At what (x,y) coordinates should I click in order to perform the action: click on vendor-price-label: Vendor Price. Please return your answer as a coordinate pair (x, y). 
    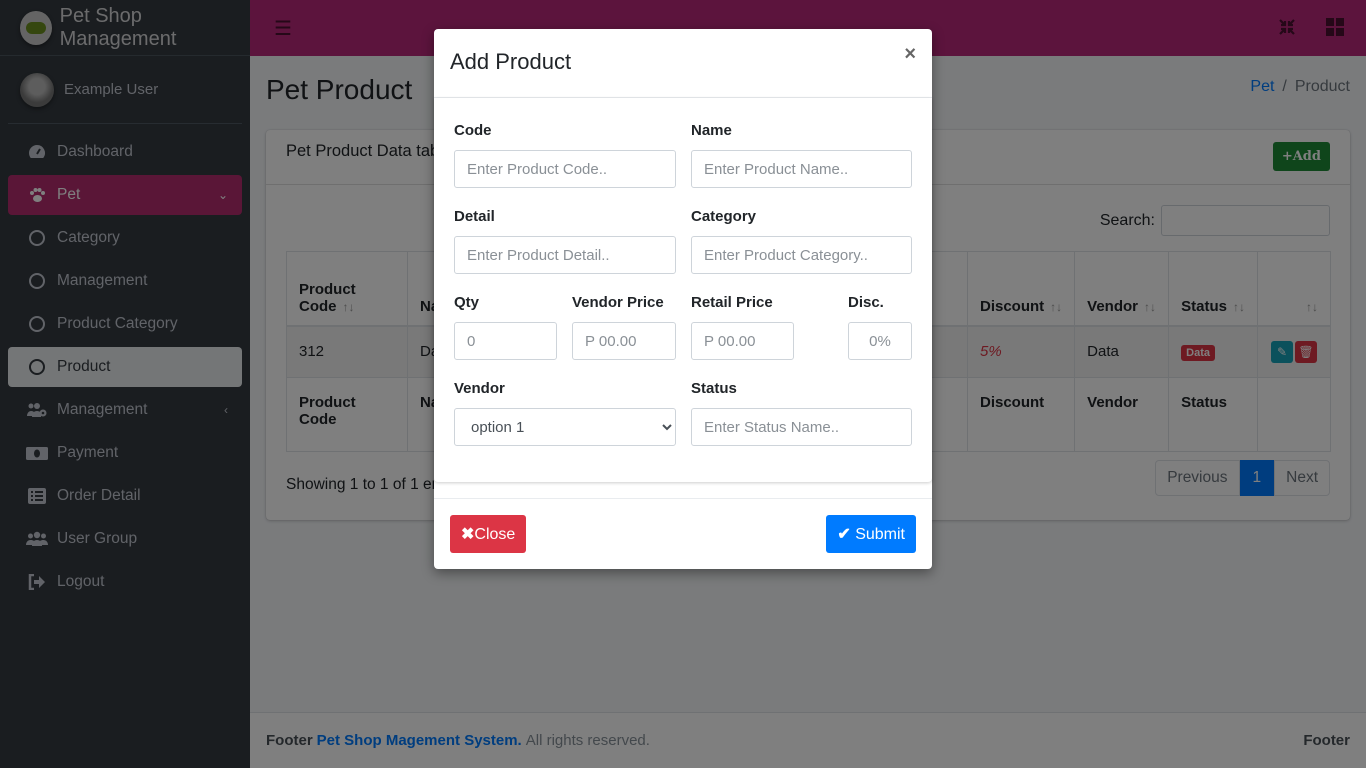
    Looking at the image, I should click on (618, 302).